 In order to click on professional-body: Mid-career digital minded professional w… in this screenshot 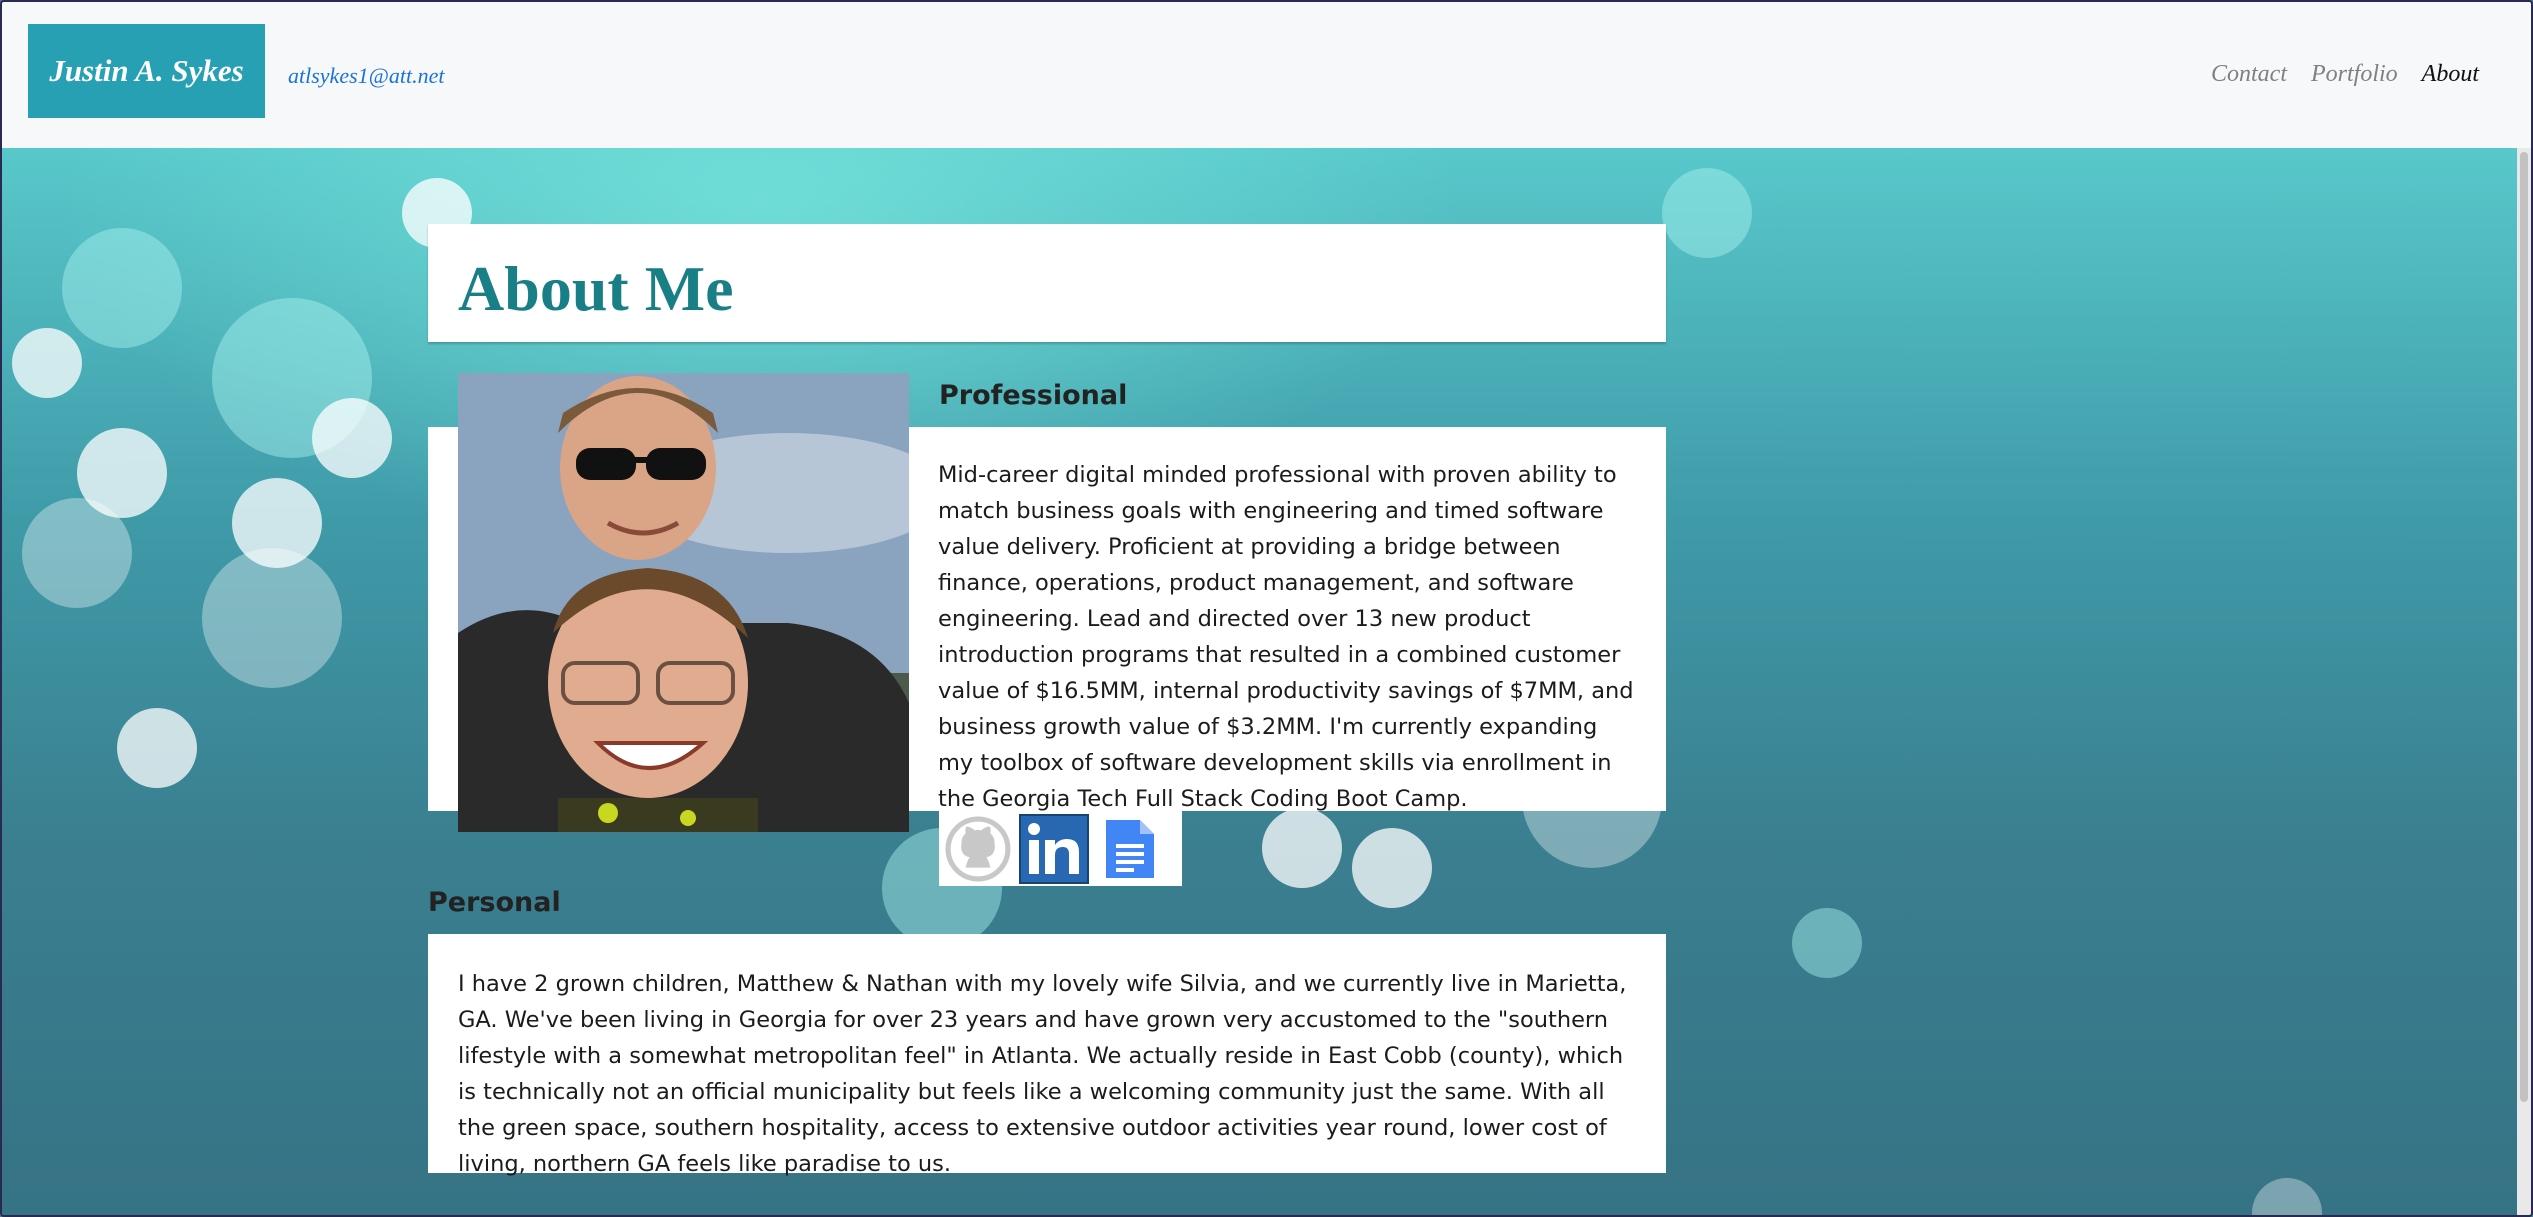, I will do `click(1286, 637)`.